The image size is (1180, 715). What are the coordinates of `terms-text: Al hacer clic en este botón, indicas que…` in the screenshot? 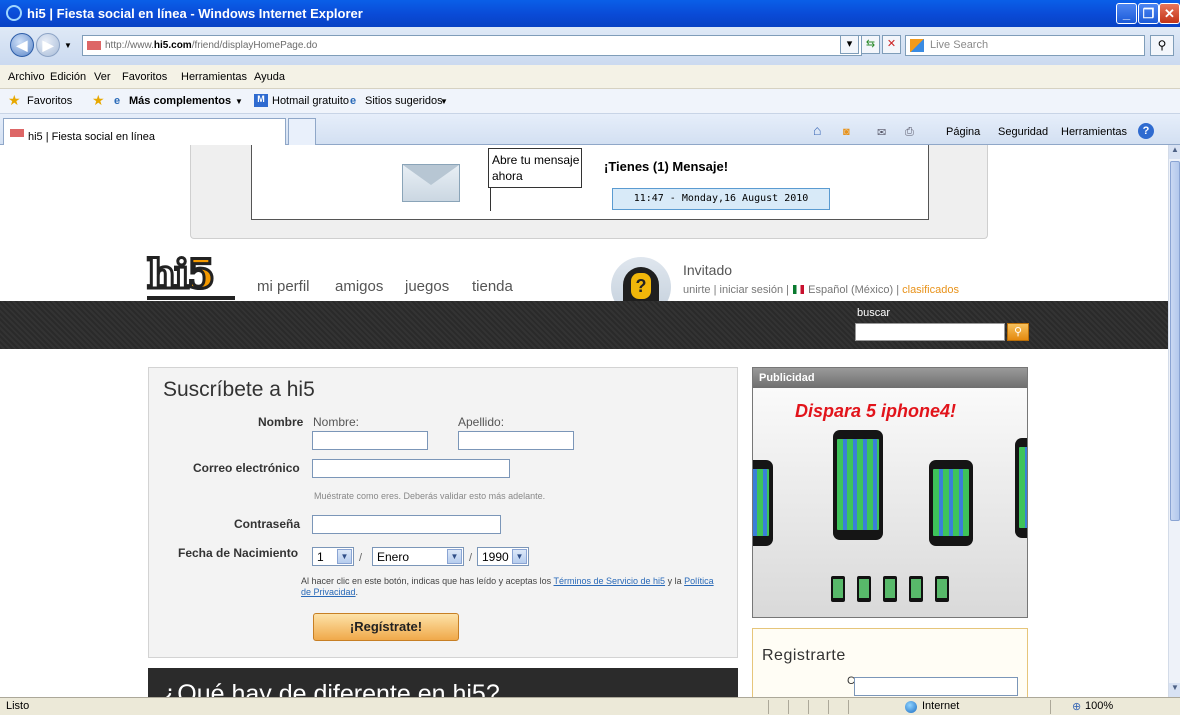 It's located at (507, 586).